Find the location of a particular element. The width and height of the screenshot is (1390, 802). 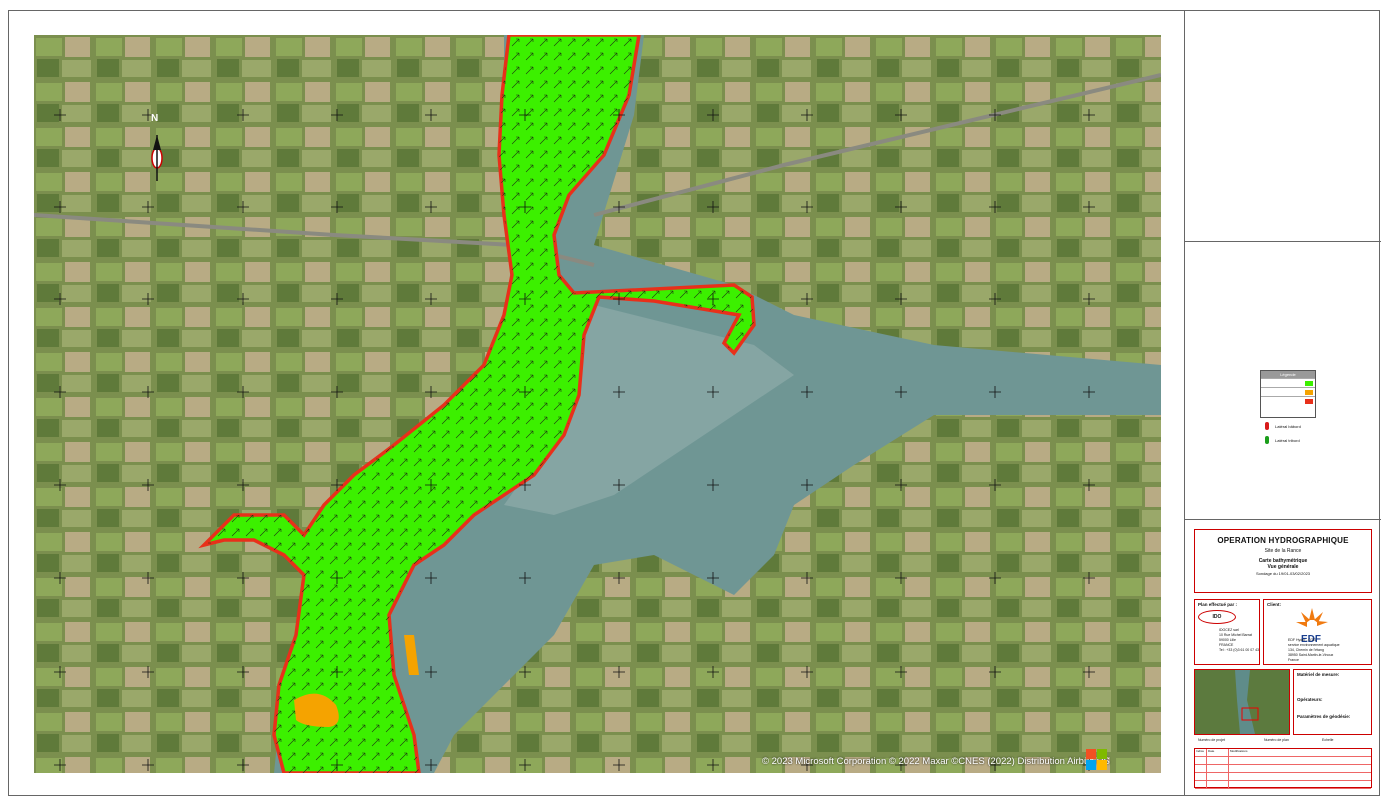

overview-map is located at coordinates (1242, 702).